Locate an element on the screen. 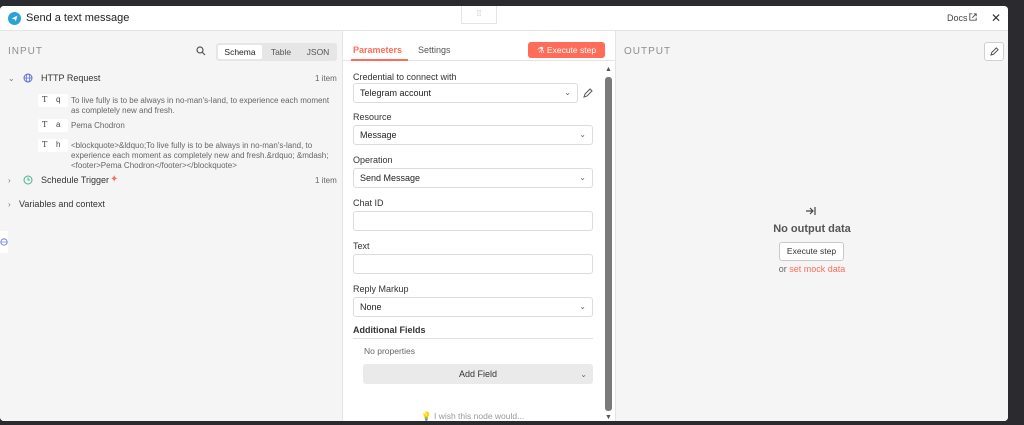  operation-select: Send Message ⌄ is located at coordinates (473, 178).